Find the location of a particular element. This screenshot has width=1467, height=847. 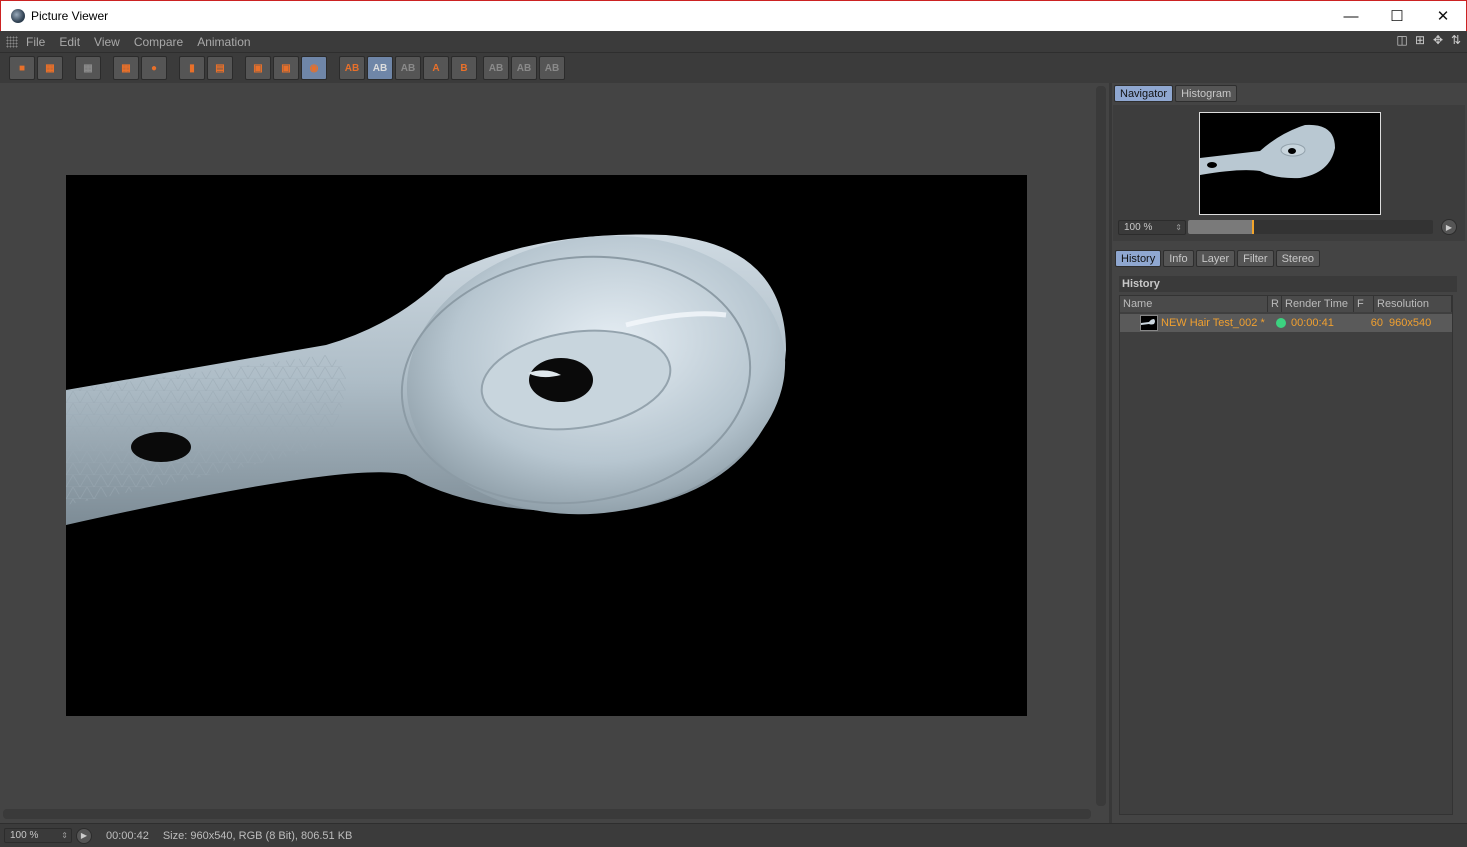

history-section-title: History is located at coordinates (1288, 284).